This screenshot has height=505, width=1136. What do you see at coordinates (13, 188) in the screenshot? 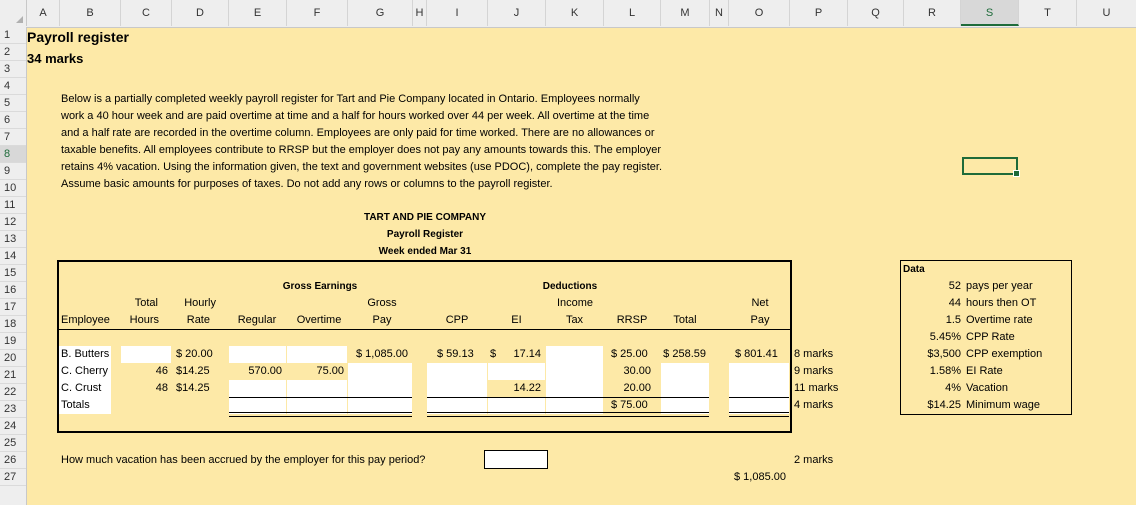
I see `row-header: 10` at bounding box center [13, 188].